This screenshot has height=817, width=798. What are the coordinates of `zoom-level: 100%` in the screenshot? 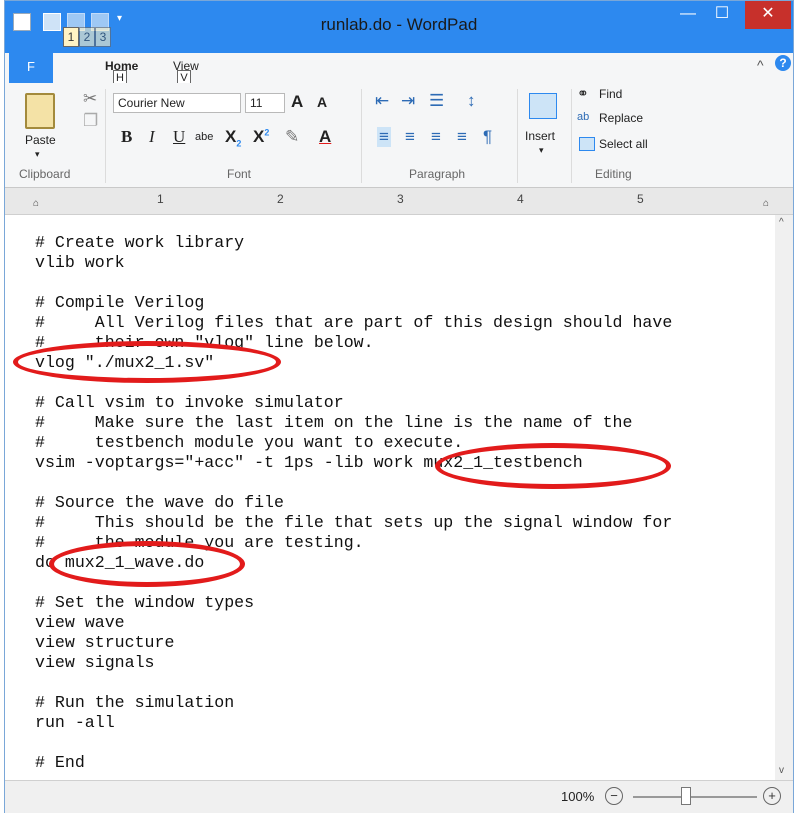 It's located at (578, 796).